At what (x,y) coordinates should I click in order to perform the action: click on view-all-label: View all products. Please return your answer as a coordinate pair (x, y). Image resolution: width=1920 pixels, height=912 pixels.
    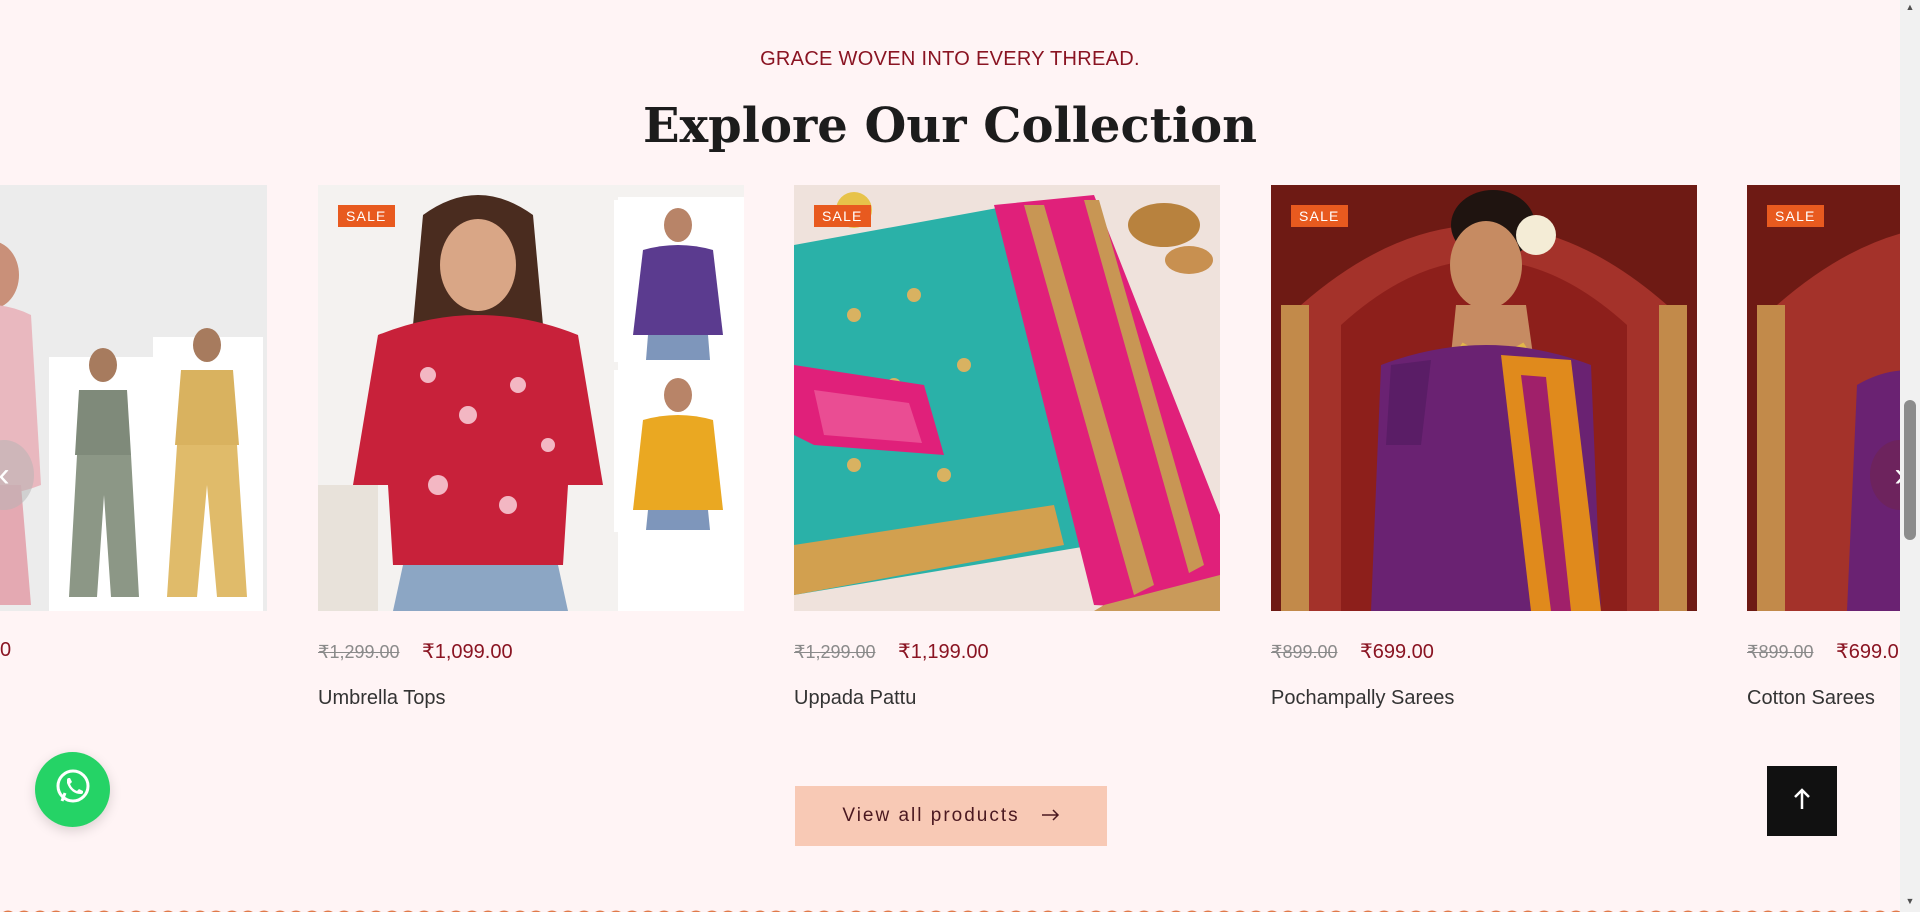
    Looking at the image, I should click on (931, 815).